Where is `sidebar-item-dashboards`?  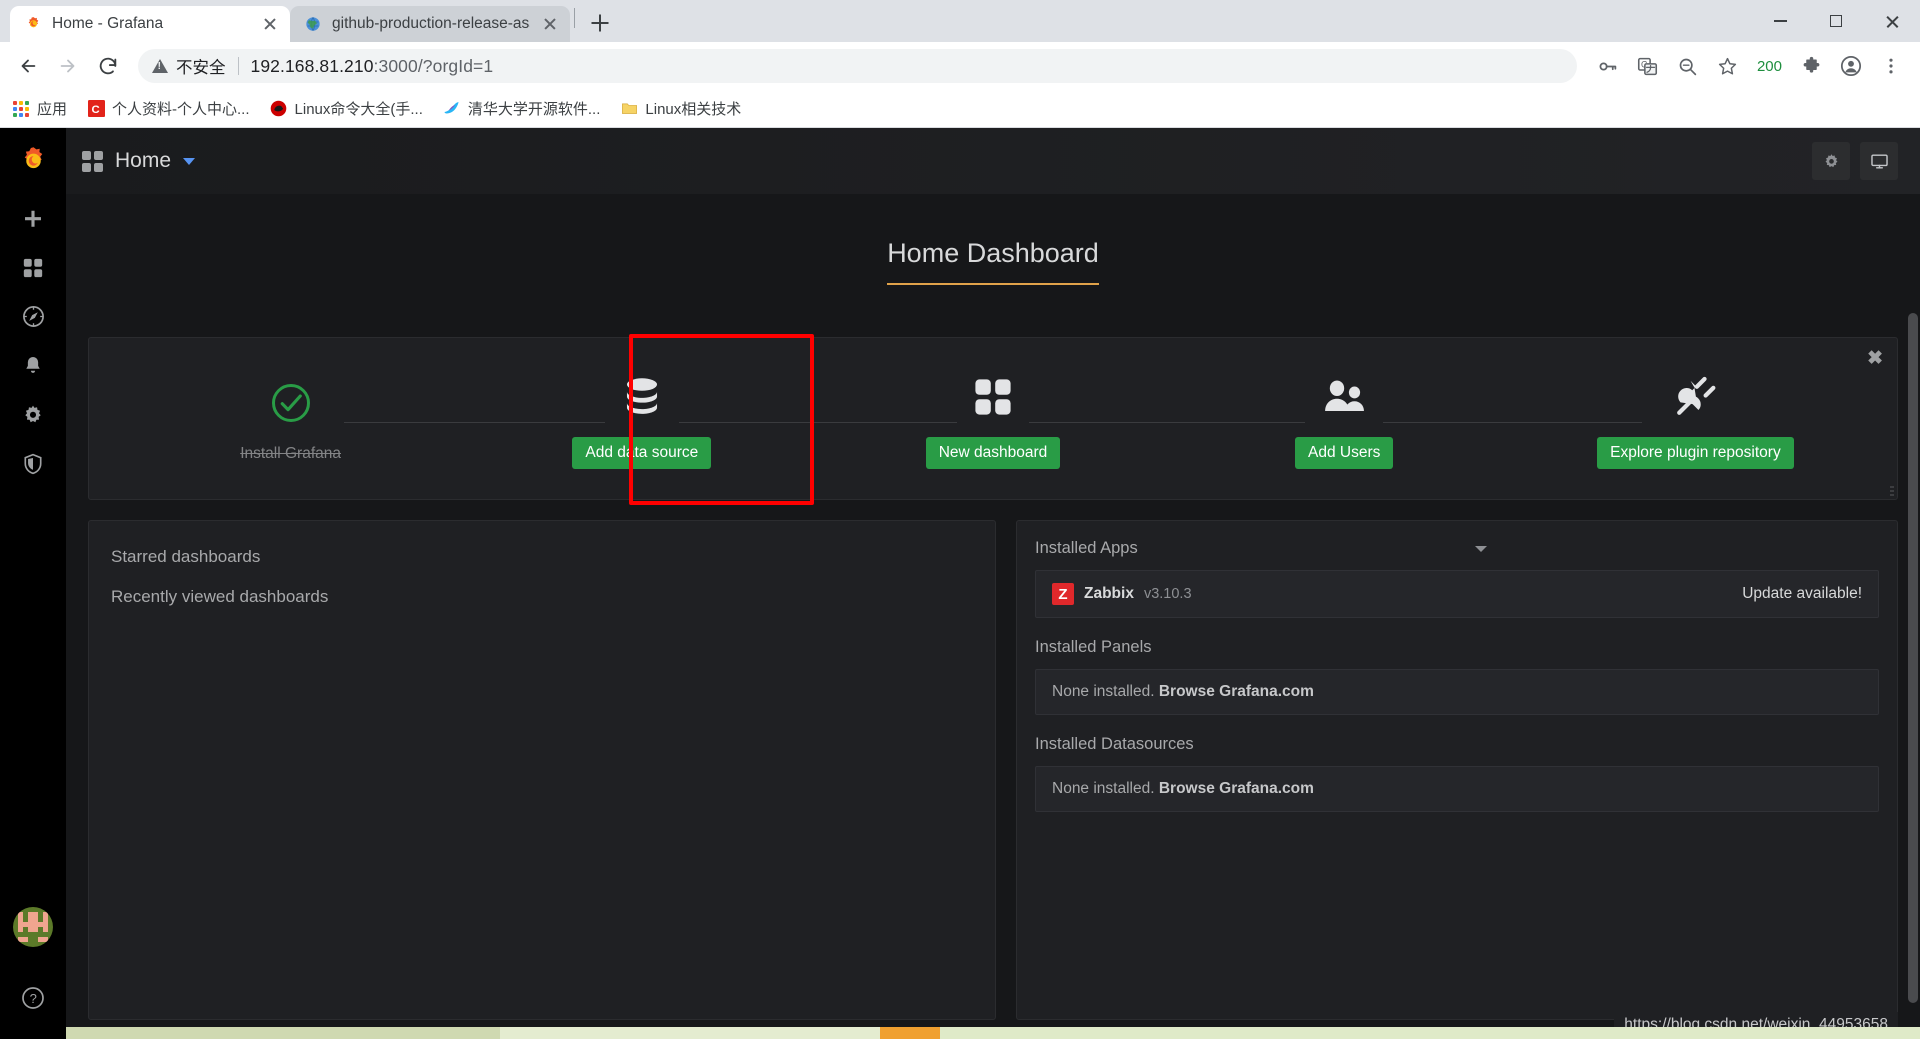
sidebar-item-dashboards is located at coordinates (33, 267).